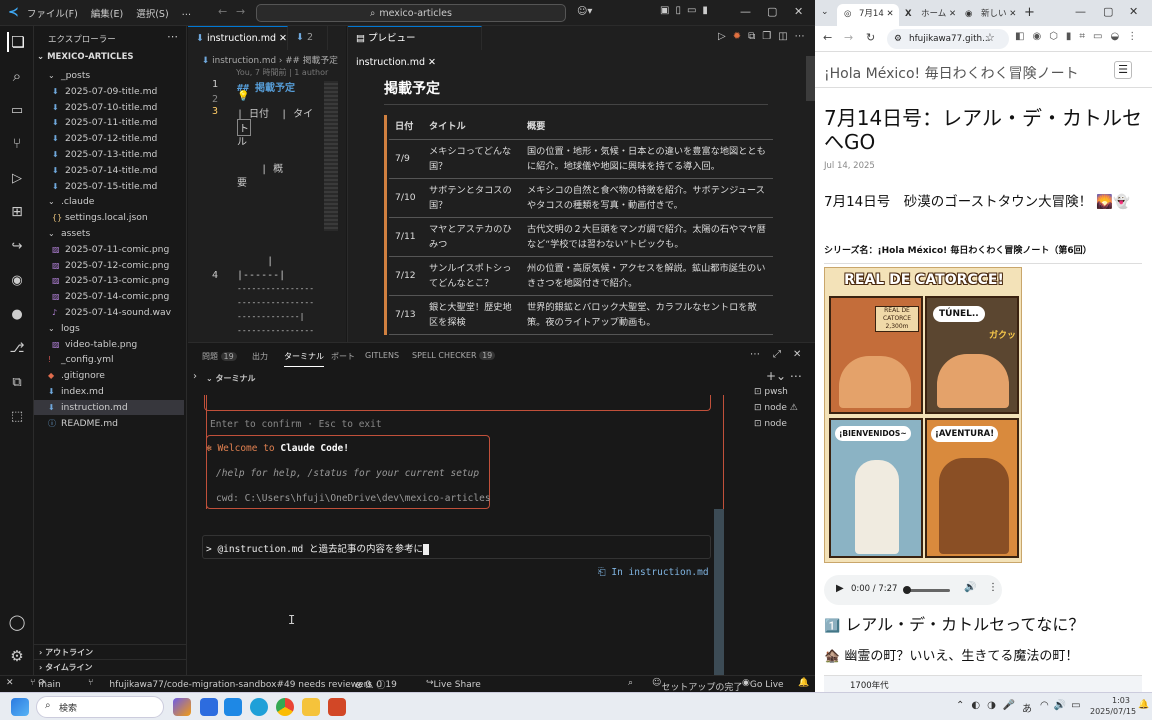  I want to click on file-item: ▨ 2025-07-11-comic.png, so click(110, 249).